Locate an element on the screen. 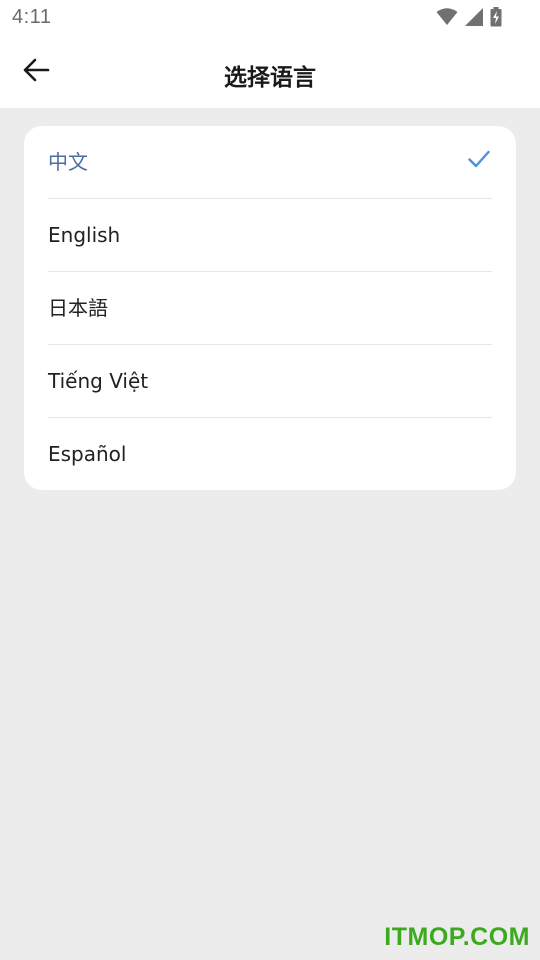  signal-icon is located at coordinates (474, 17).